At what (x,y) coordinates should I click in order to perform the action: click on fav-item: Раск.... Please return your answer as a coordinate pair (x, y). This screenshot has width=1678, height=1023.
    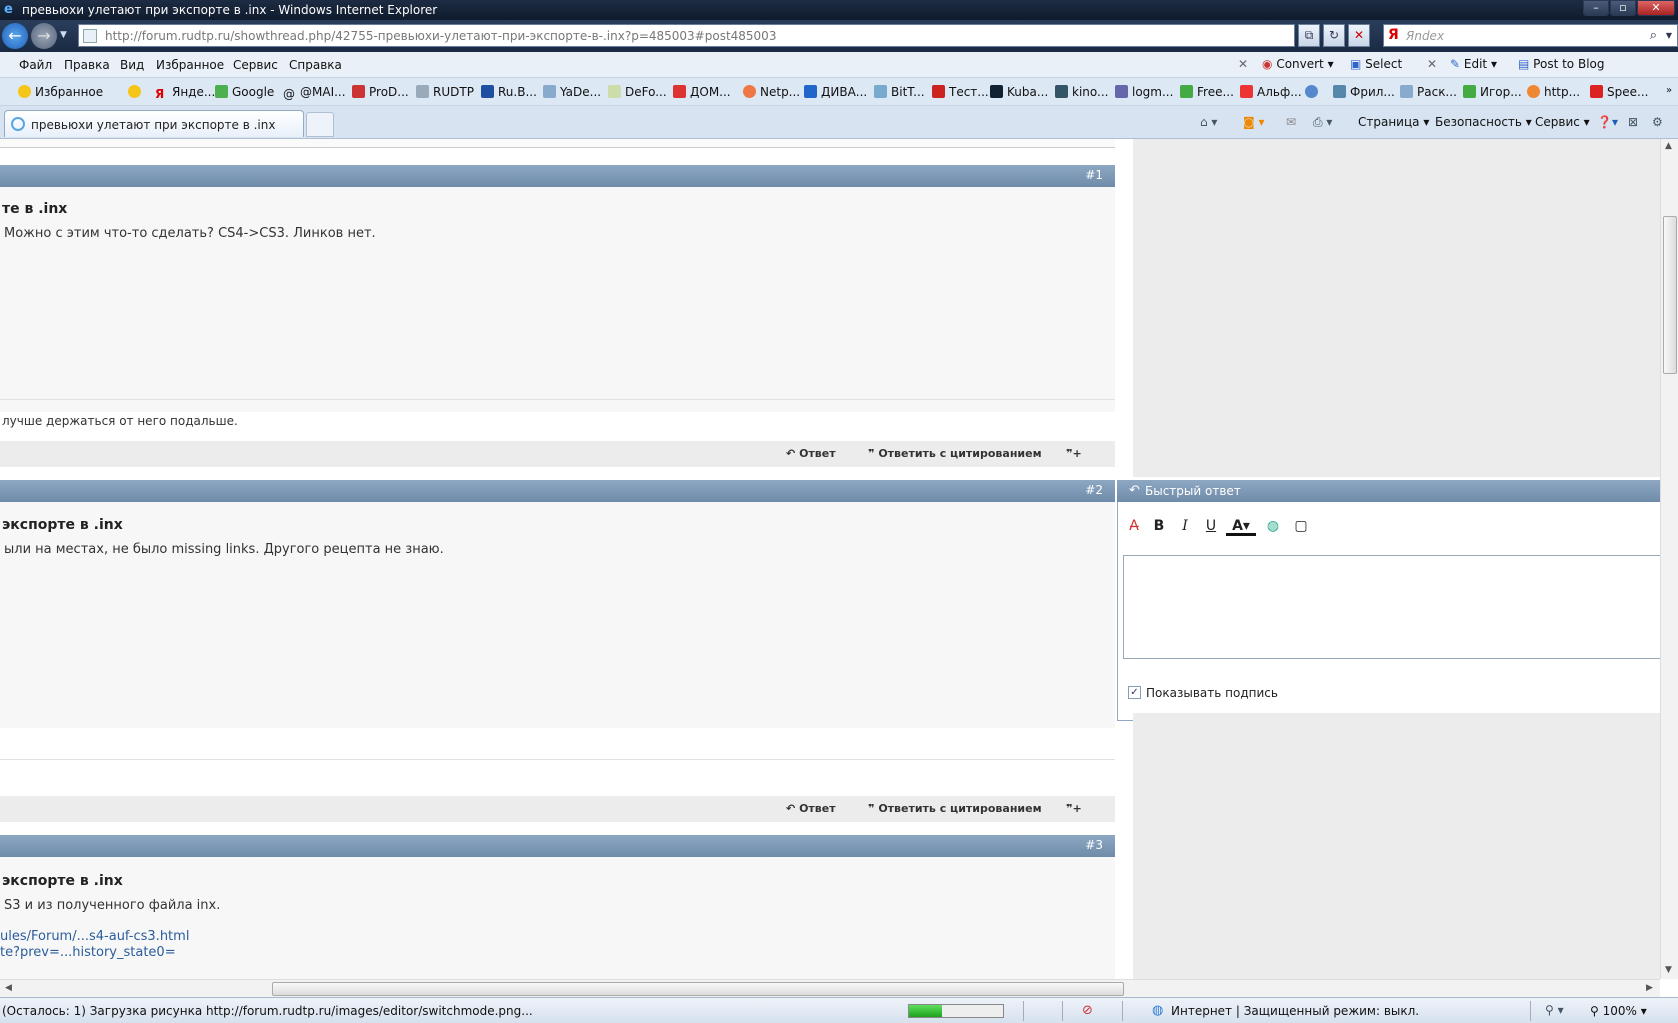
    Looking at the image, I should click on (1428, 92).